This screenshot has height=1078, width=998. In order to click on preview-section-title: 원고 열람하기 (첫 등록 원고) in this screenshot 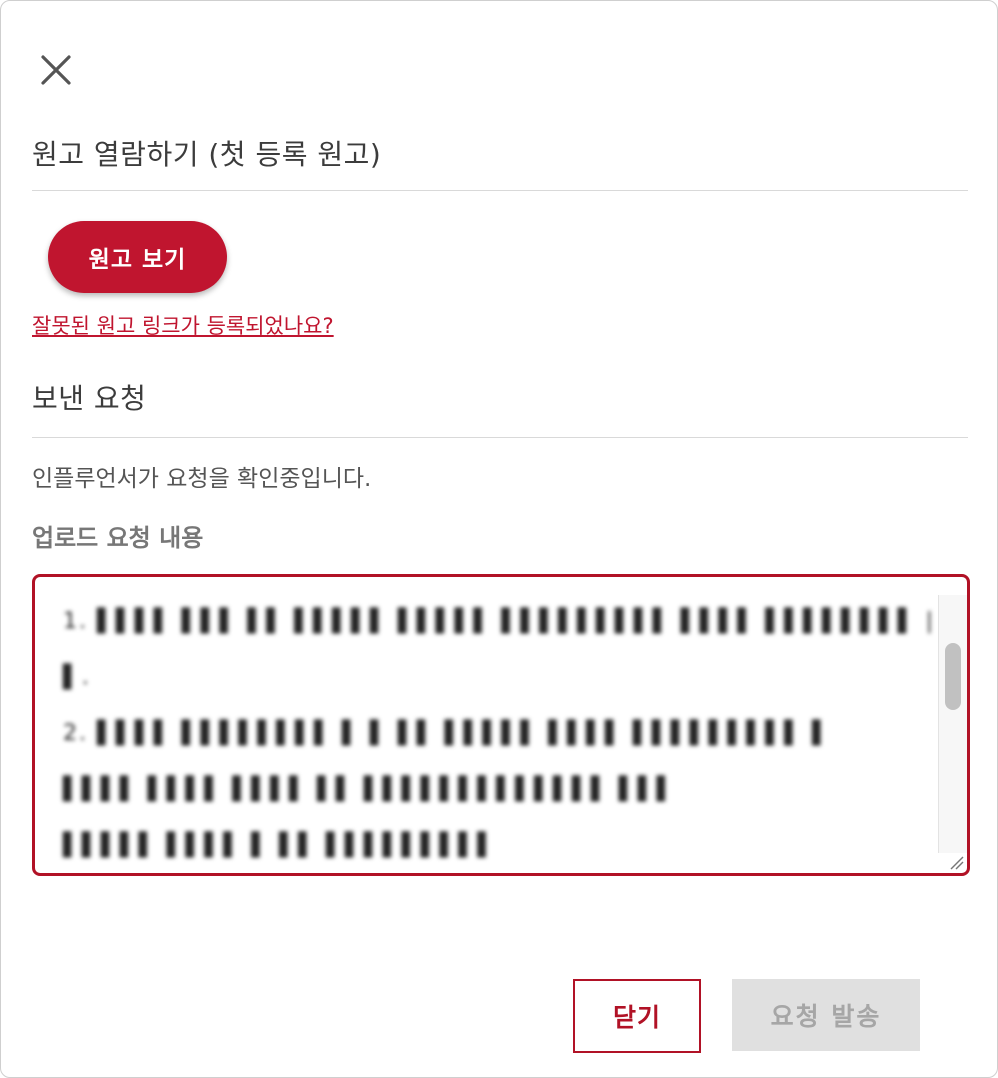, I will do `click(207, 154)`.